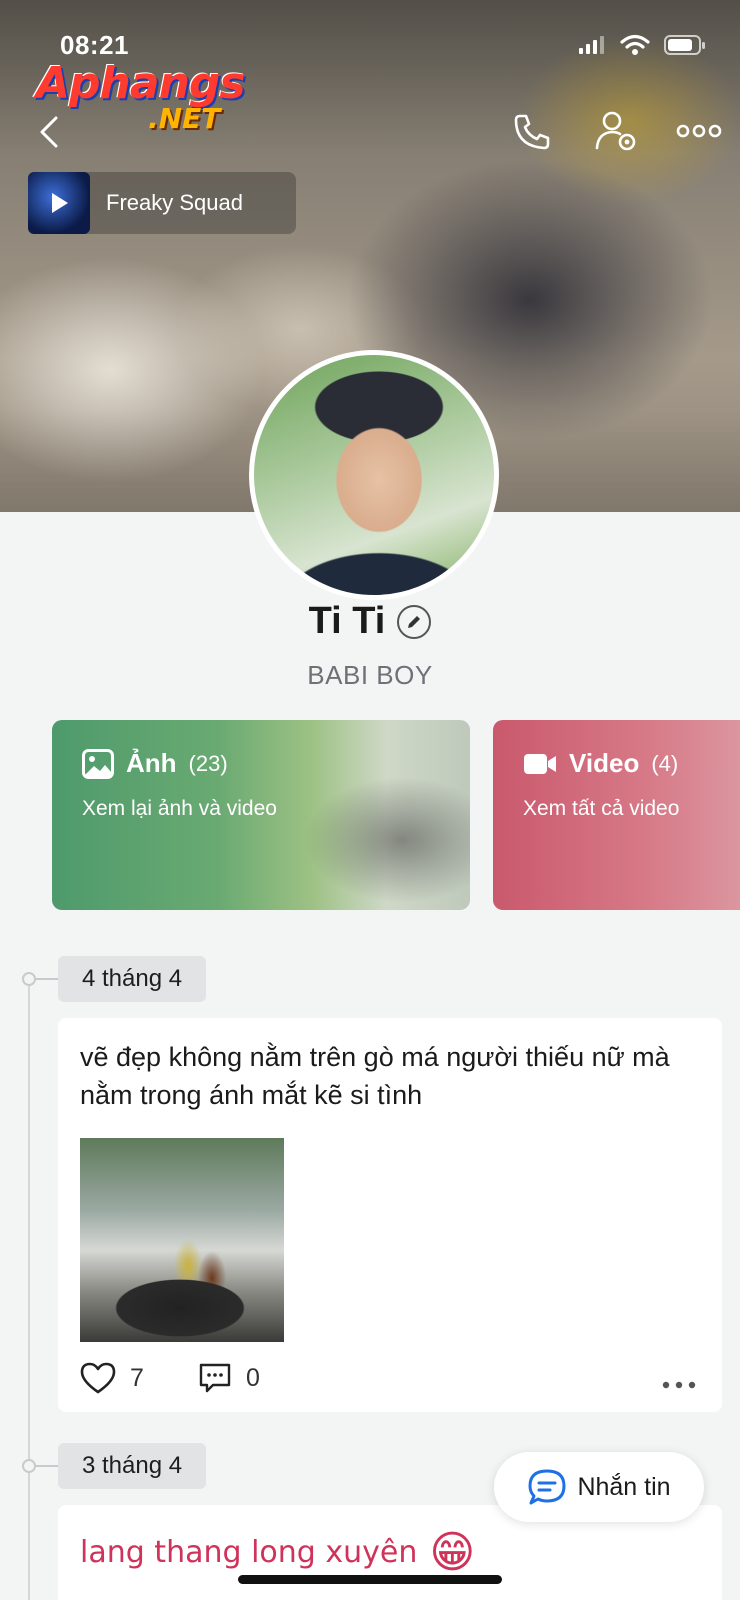 This screenshot has height=1600, width=740. I want to click on videos-card-count: (4), so click(665, 763).